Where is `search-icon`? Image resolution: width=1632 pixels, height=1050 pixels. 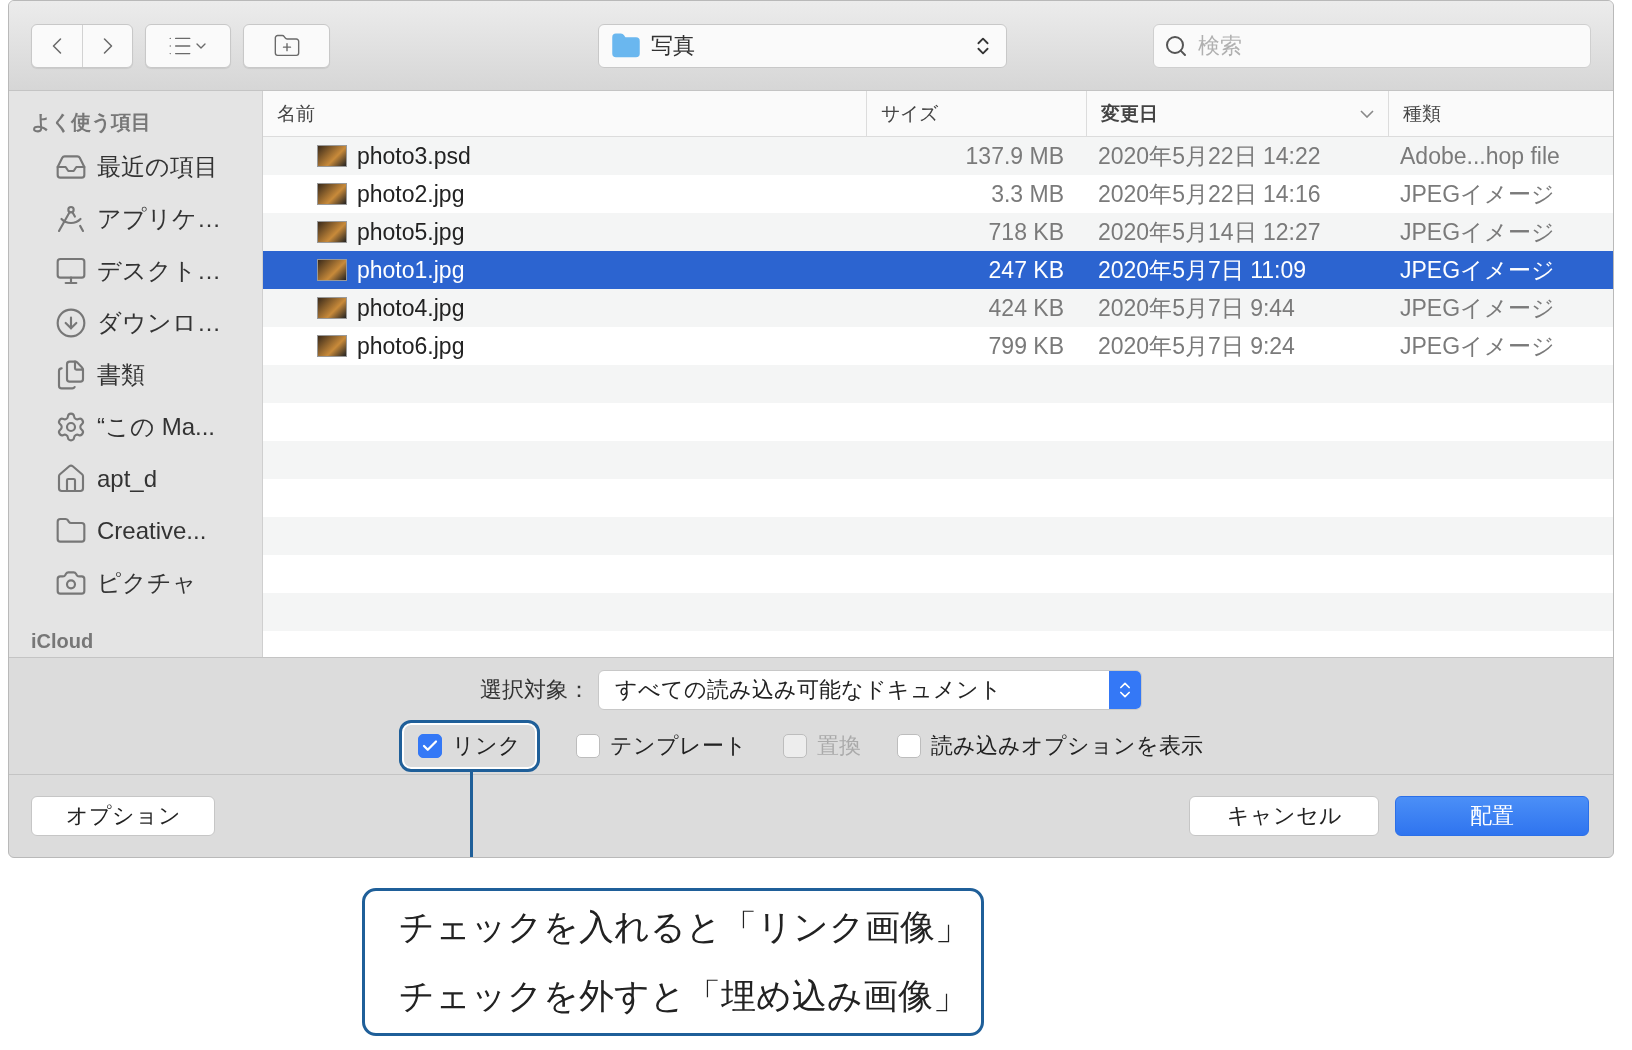 search-icon is located at coordinates (1176, 45).